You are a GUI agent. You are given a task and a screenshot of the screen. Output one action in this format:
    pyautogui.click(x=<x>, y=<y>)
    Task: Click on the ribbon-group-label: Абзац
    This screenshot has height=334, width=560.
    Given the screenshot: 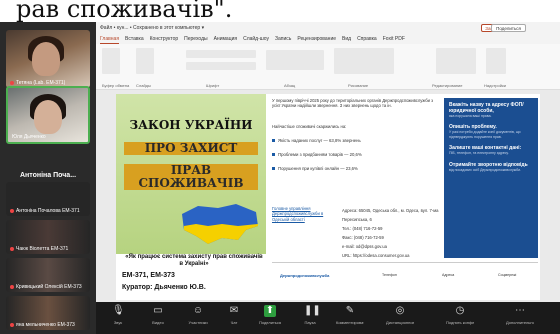 What is the action you would take?
    pyautogui.click(x=290, y=85)
    